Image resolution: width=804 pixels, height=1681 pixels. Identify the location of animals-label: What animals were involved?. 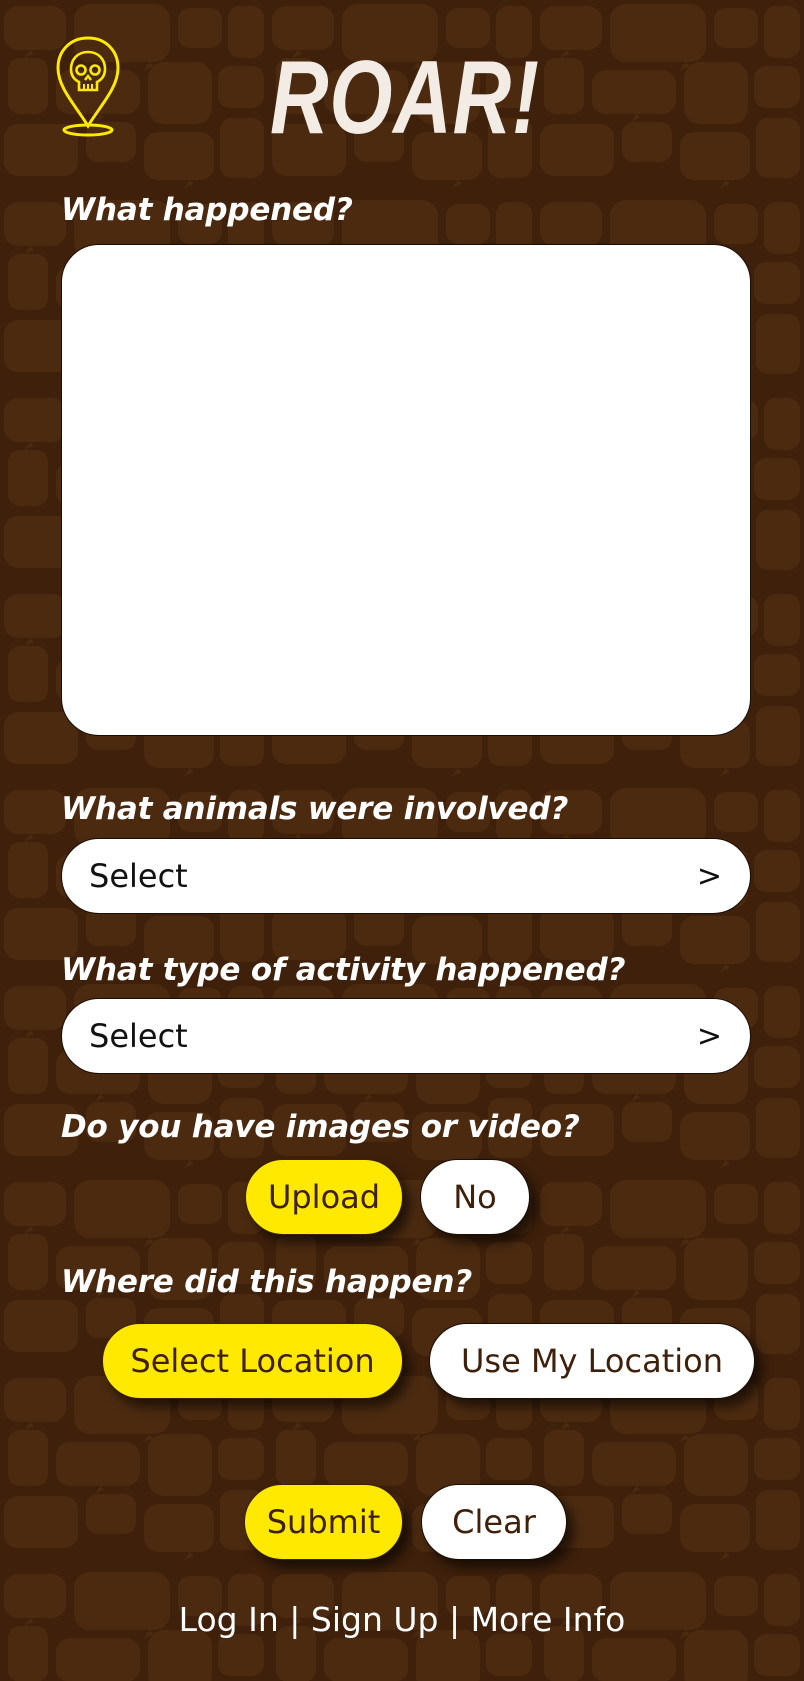
(315, 809).